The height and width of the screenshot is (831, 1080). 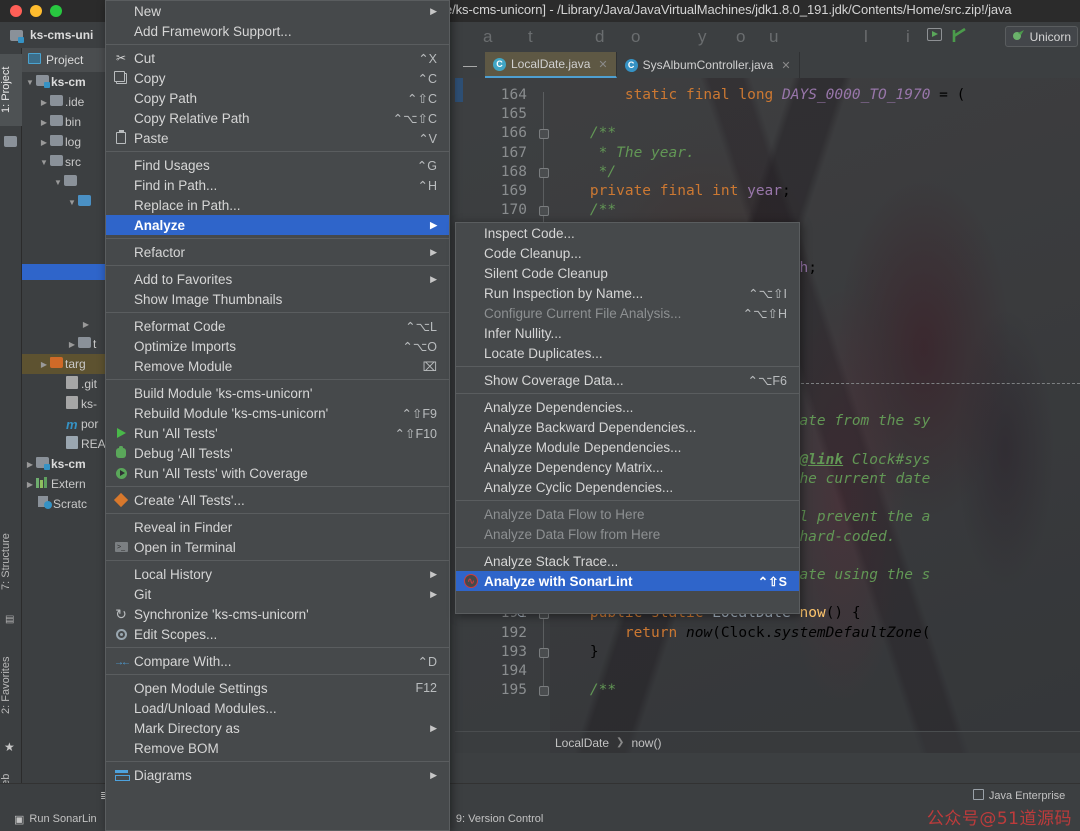 What do you see at coordinates (64, 102) in the screenshot?
I see `tree-node-idea: ▶ .ide` at bounding box center [64, 102].